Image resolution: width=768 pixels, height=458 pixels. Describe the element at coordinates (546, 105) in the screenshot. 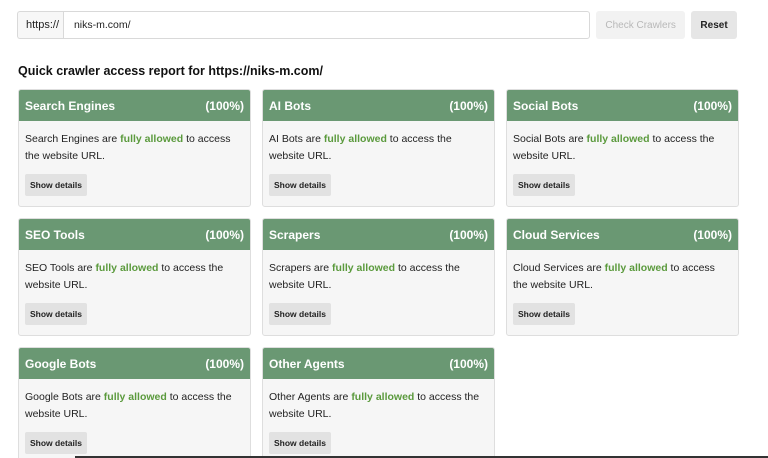

I see `card-title: Social Bots` at that location.